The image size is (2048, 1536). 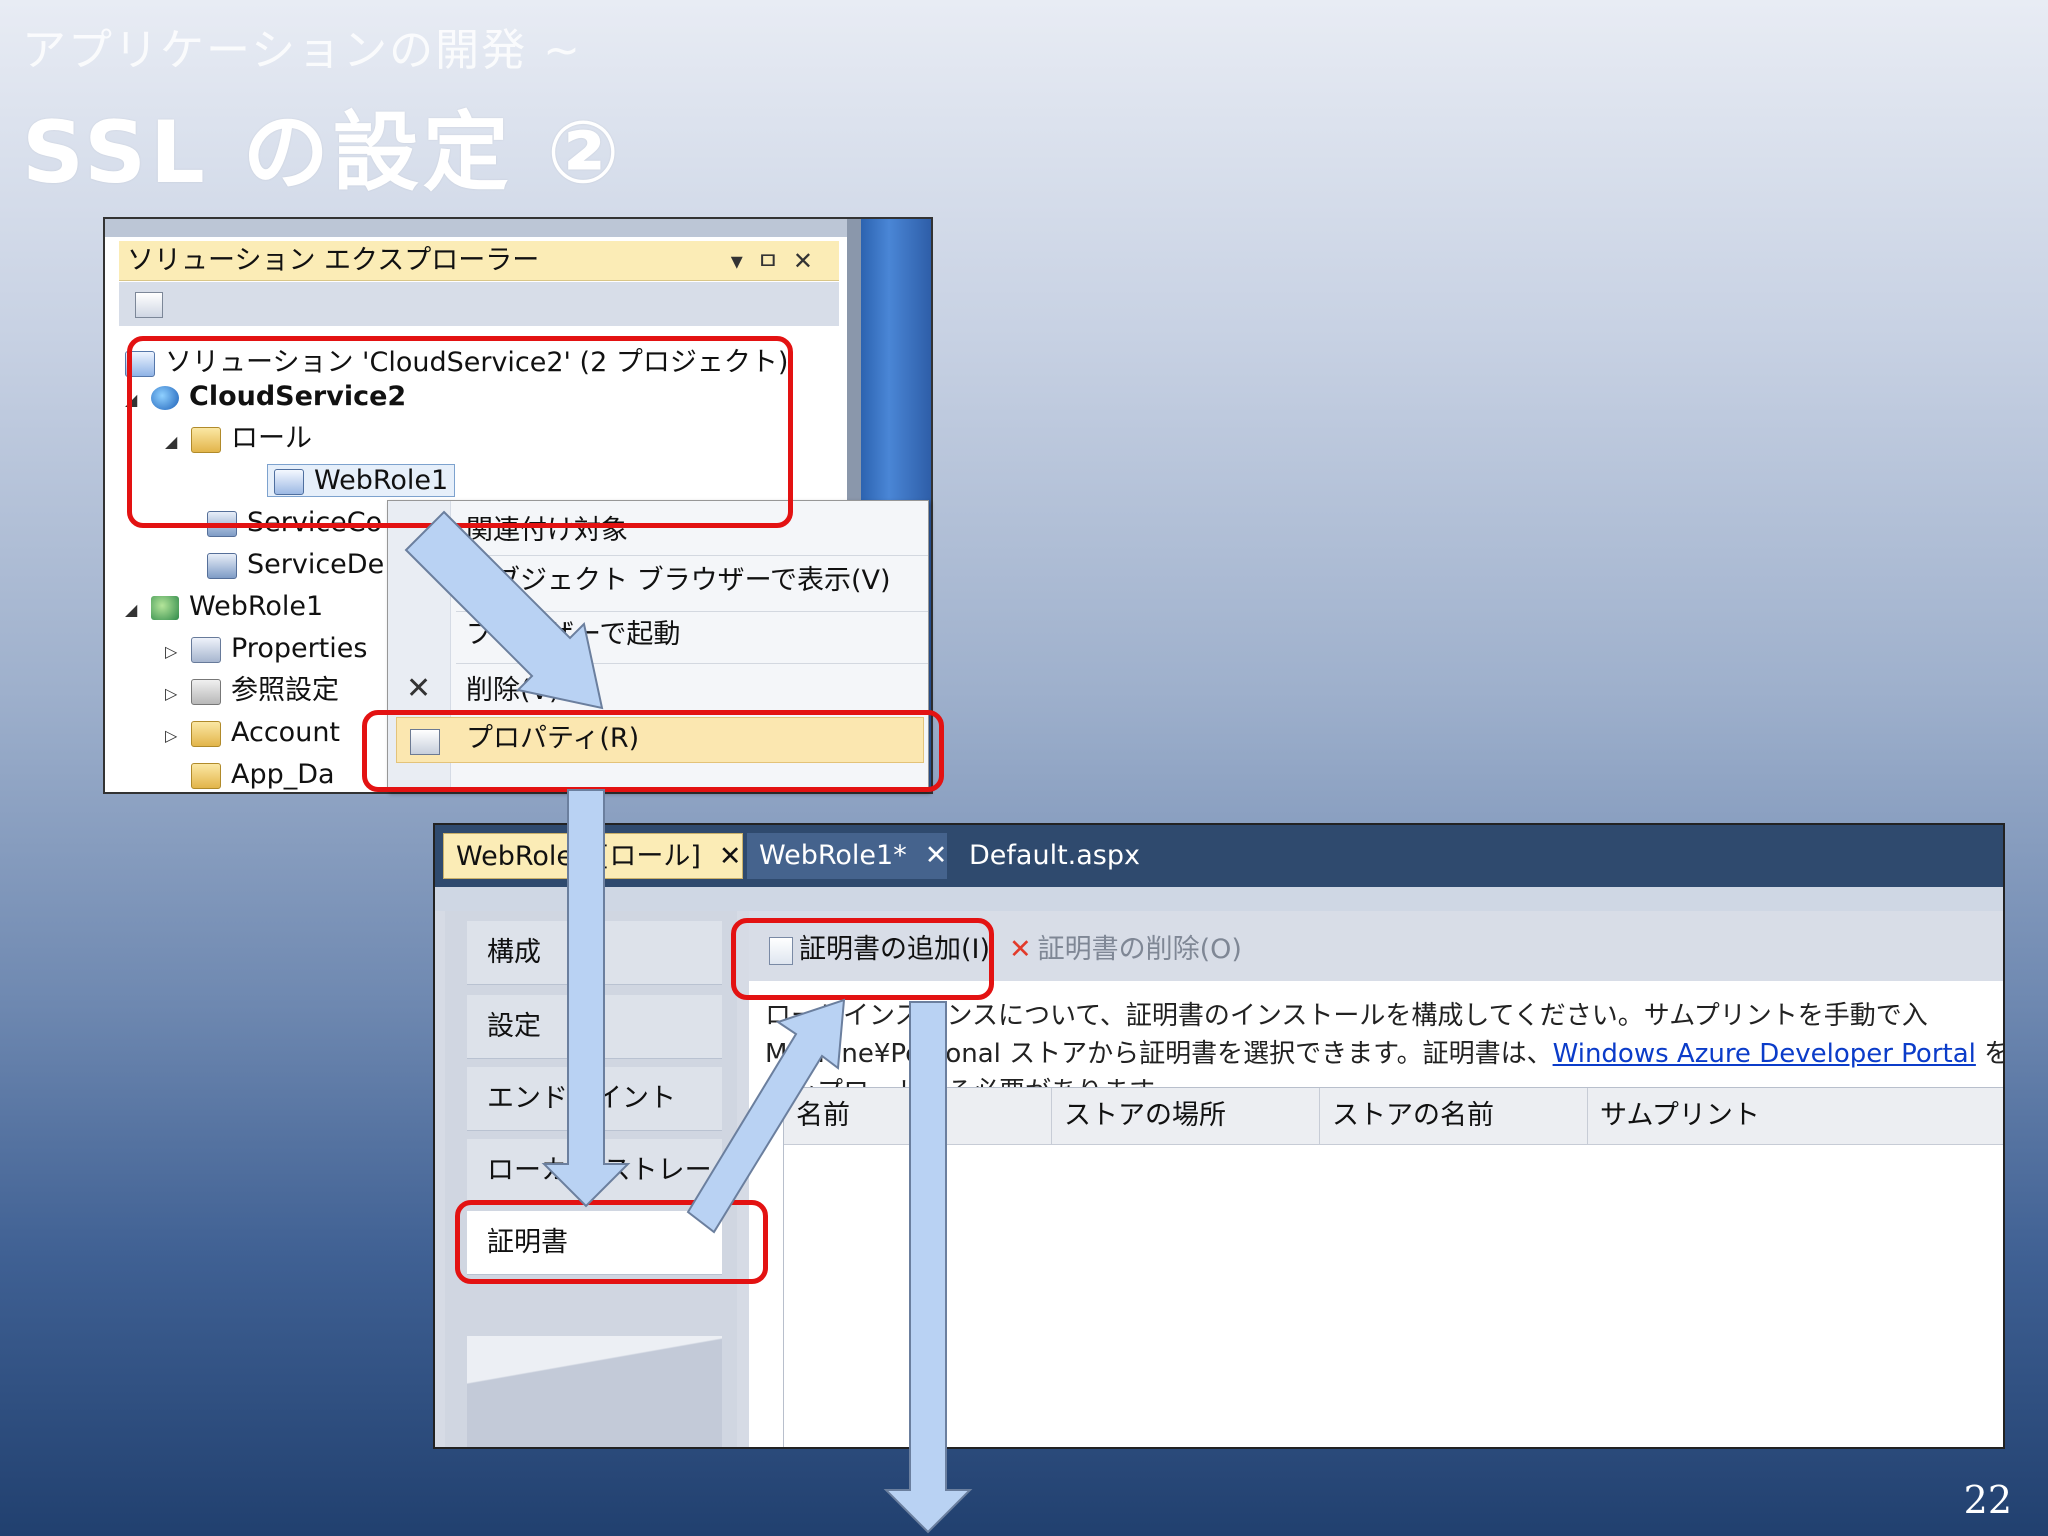 I want to click on new-document-icon, so click(x=781, y=950).